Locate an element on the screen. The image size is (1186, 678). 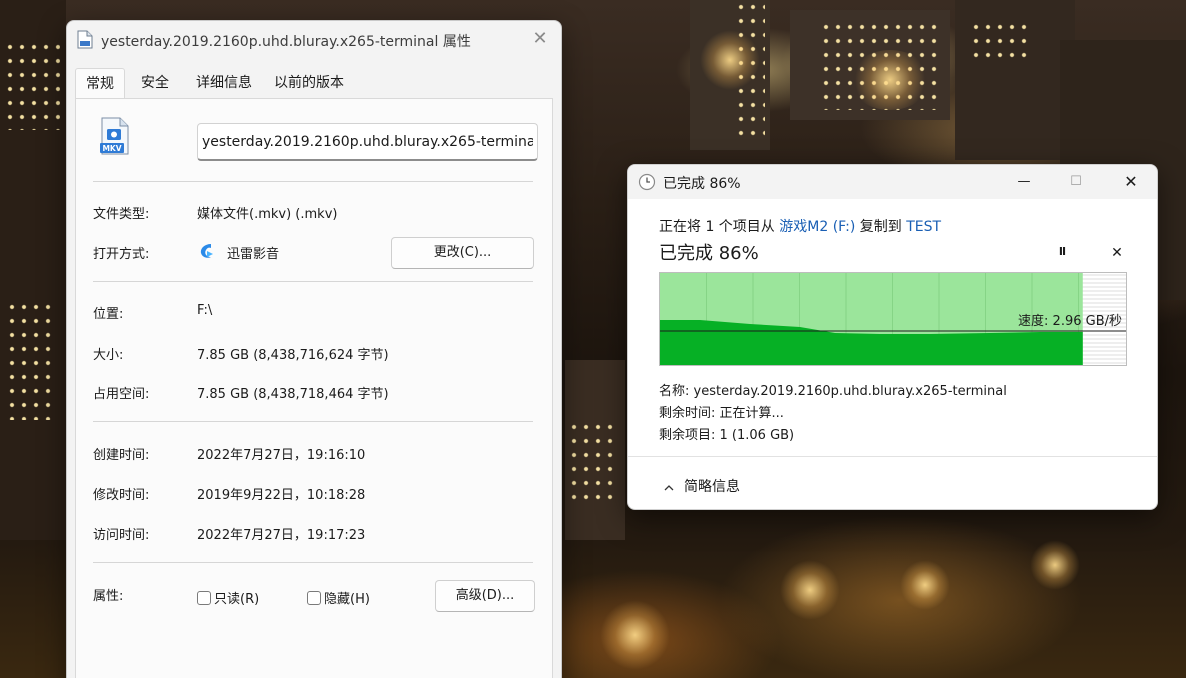
minimize-icon: — is located at coordinates (1024, 182).